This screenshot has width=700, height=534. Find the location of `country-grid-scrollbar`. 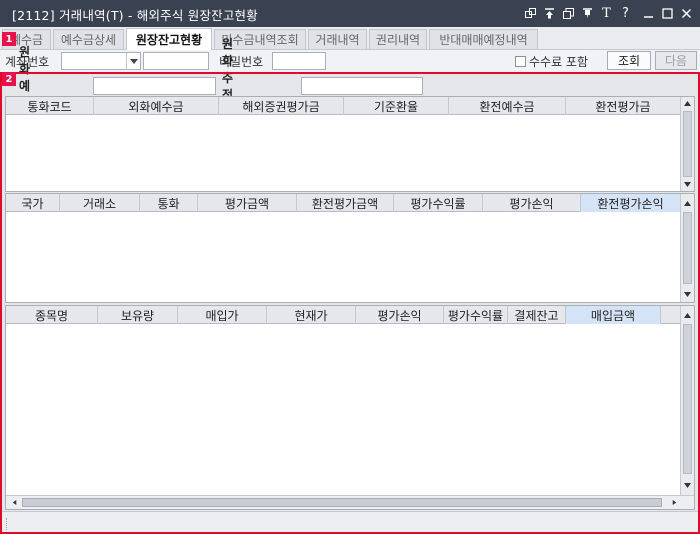

country-grid-scrollbar is located at coordinates (687, 248).